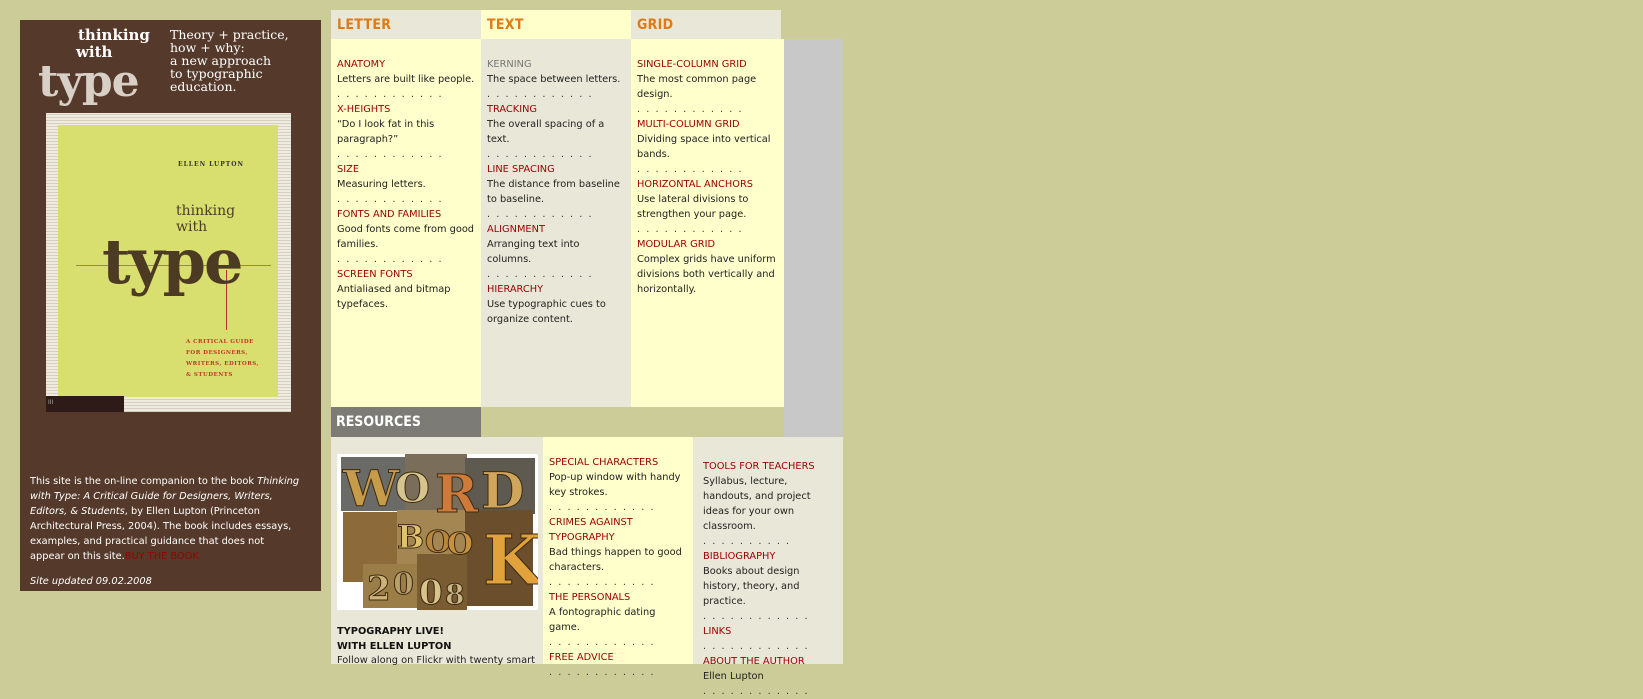 The width and height of the screenshot is (1643, 699). Describe the element at coordinates (632, 422) in the screenshot. I see `resources-header-spacer` at that location.